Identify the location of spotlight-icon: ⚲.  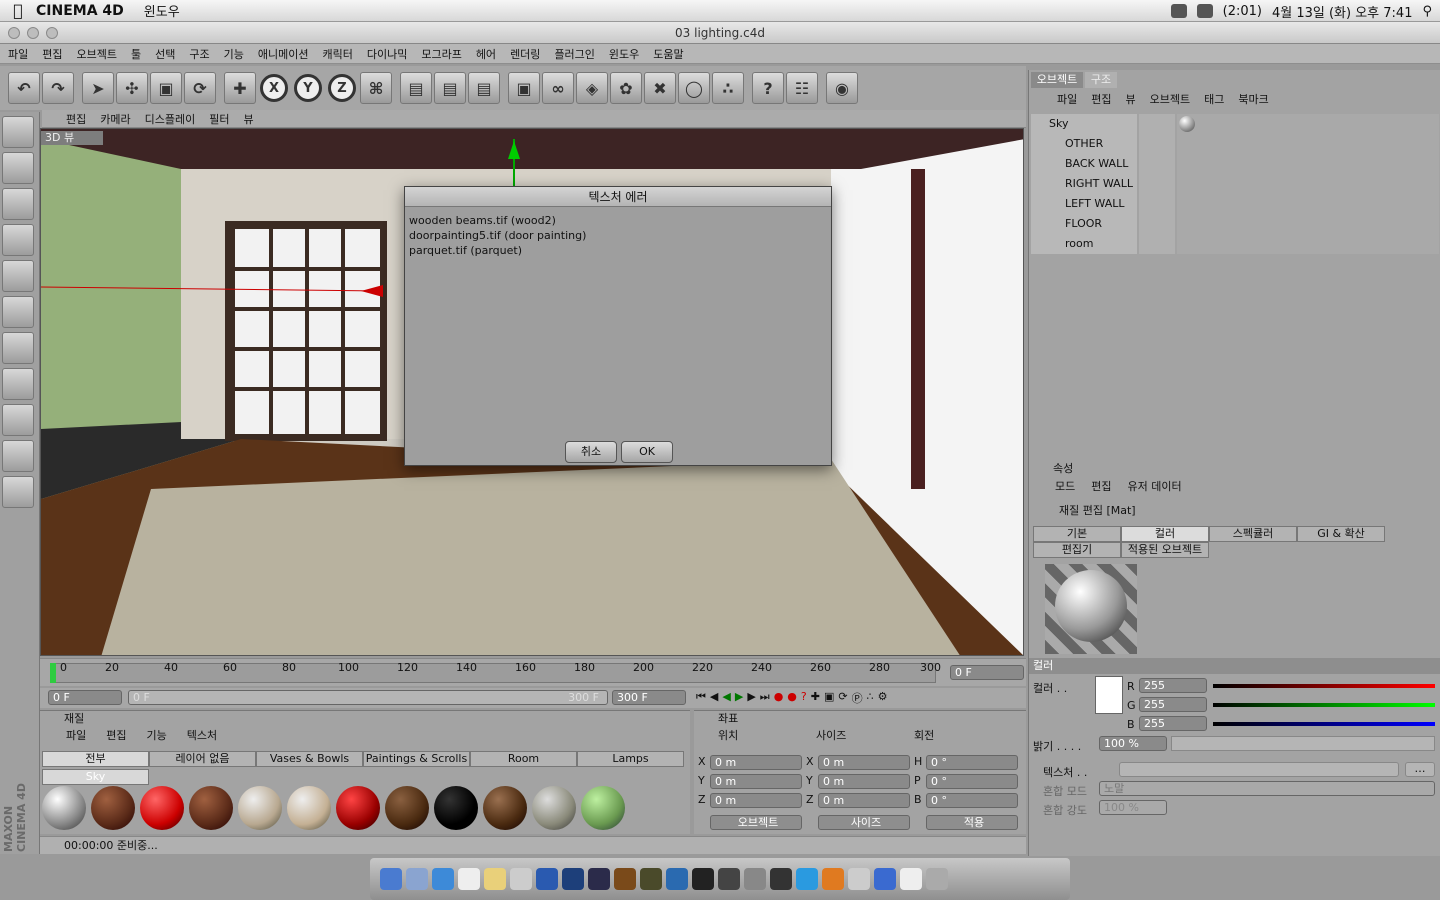
(1427, 11).